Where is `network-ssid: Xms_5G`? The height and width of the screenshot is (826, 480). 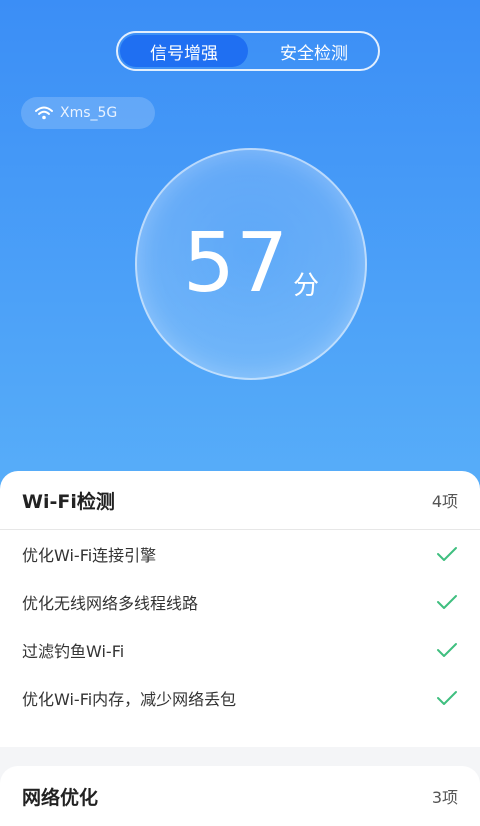 network-ssid: Xms_5G is located at coordinates (89, 113).